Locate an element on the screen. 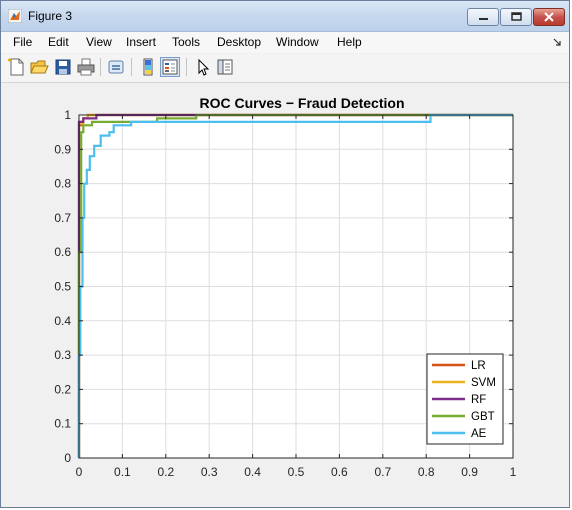  menu-tools: Tools is located at coordinates (186, 42).